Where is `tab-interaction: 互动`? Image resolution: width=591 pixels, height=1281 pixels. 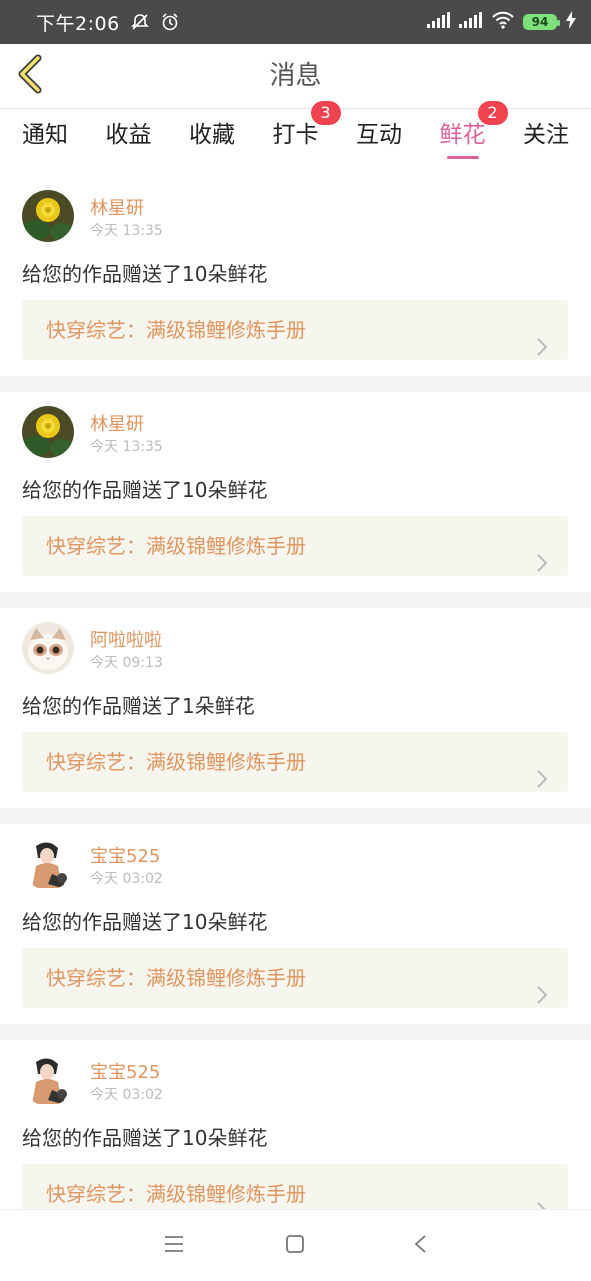
tab-interaction: 互动 is located at coordinates (379, 138).